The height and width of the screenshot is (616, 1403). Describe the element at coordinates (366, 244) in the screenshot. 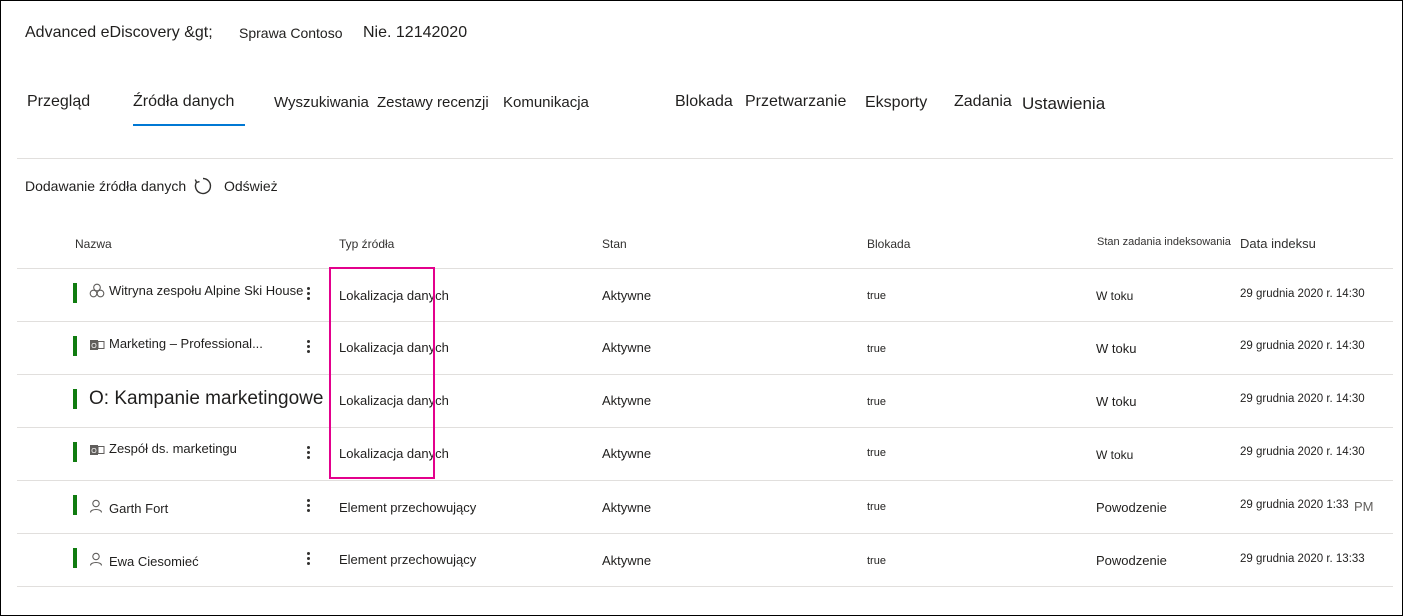

I see `column-header-source-type: Typ źródła` at that location.